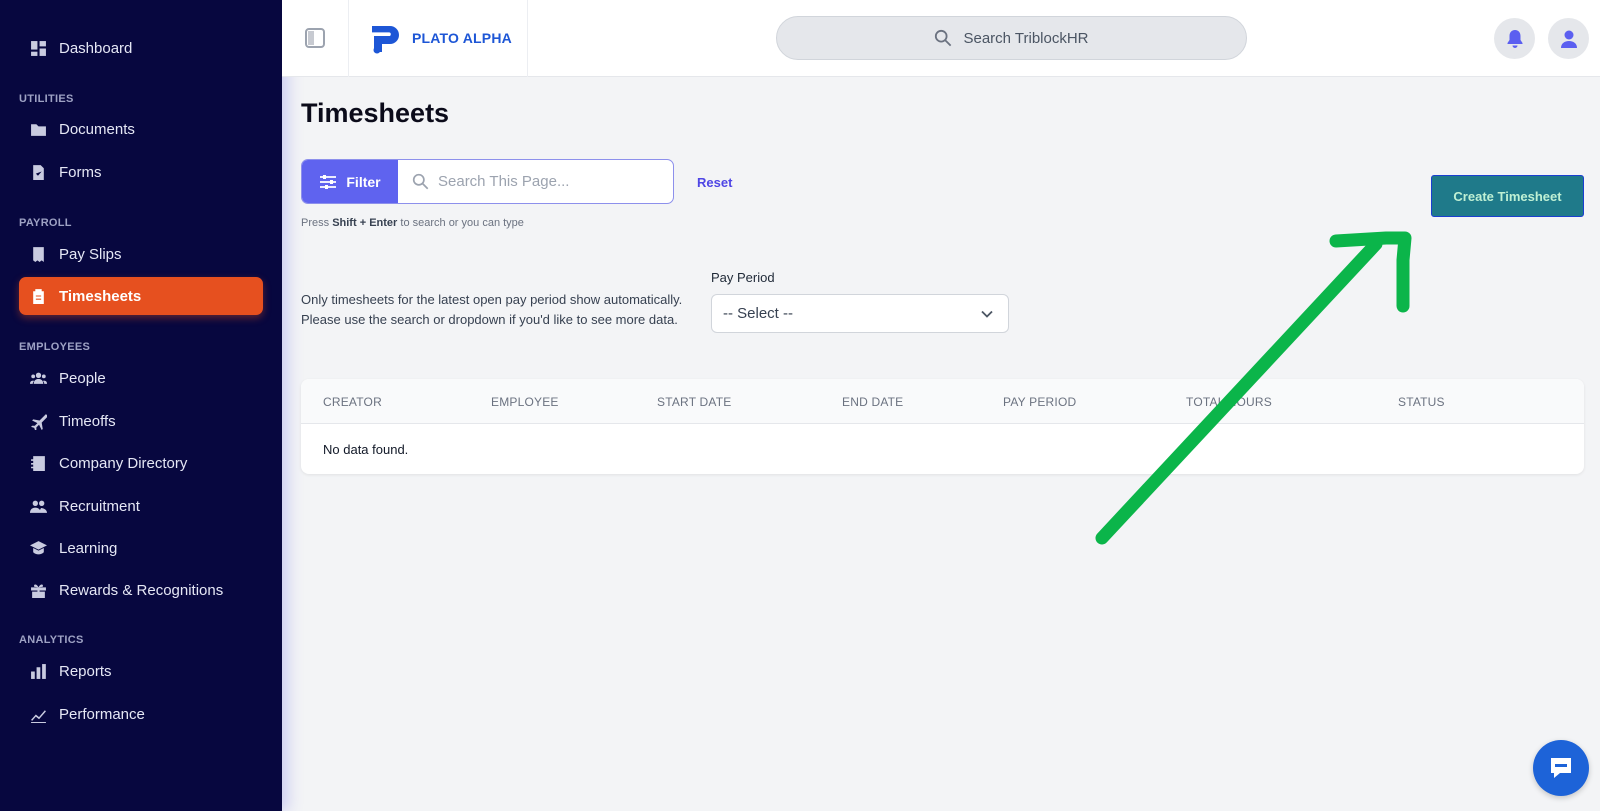 This screenshot has width=1600, height=811. Describe the element at coordinates (39, 463) in the screenshot. I see `address-book-icon` at that location.